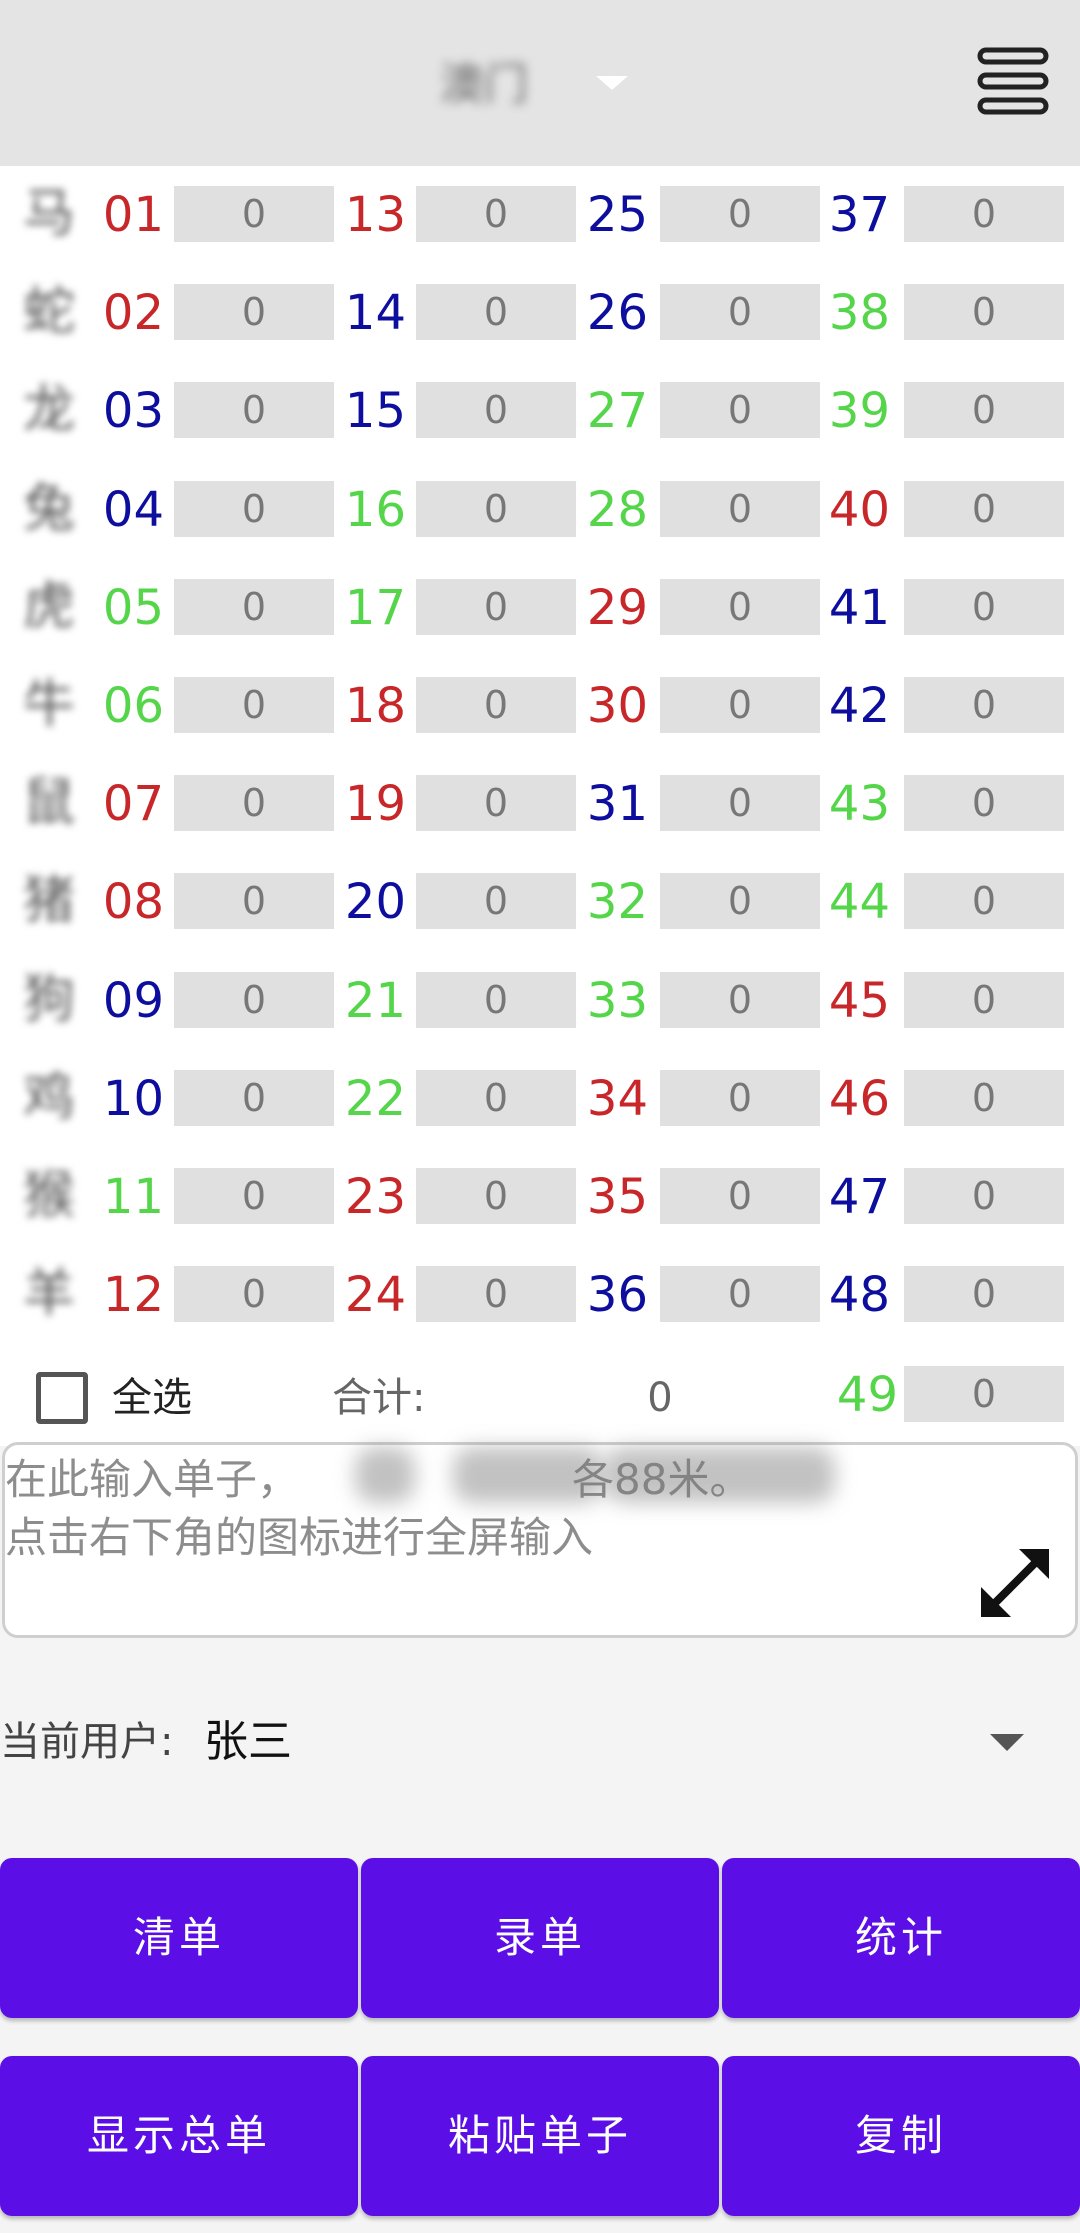 This screenshot has height=2233, width=1080. What do you see at coordinates (1007, 1742) in the screenshot?
I see `chevron-down-icon` at bounding box center [1007, 1742].